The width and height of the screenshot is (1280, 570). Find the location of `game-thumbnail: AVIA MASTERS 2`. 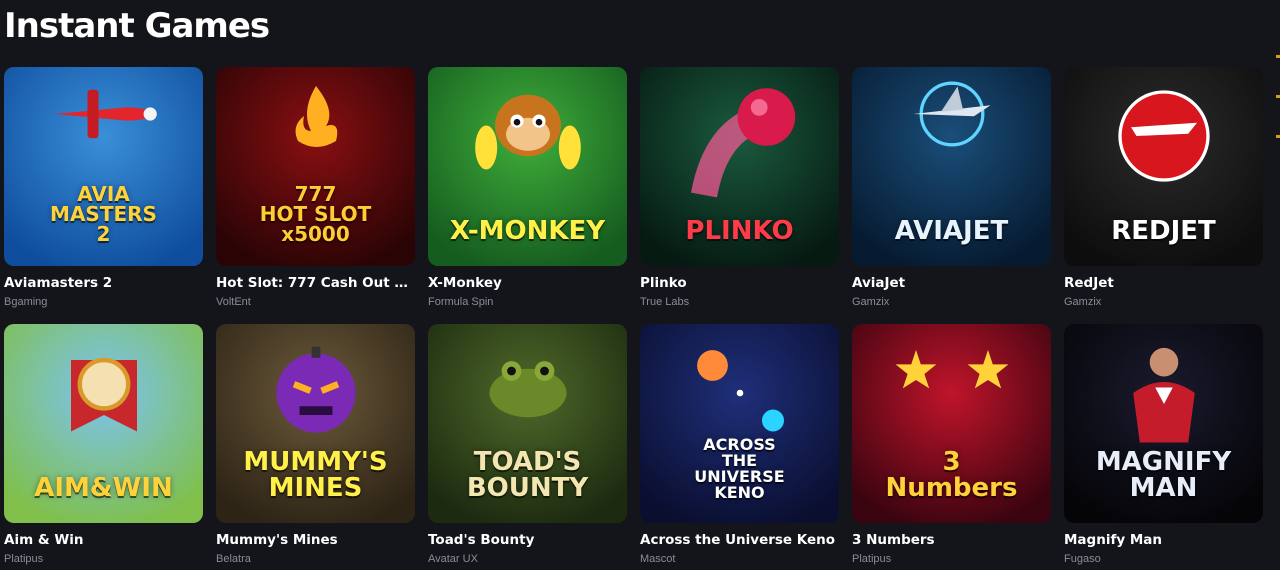

game-thumbnail: AVIA MASTERS 2 is located at coordinates (103, 166).